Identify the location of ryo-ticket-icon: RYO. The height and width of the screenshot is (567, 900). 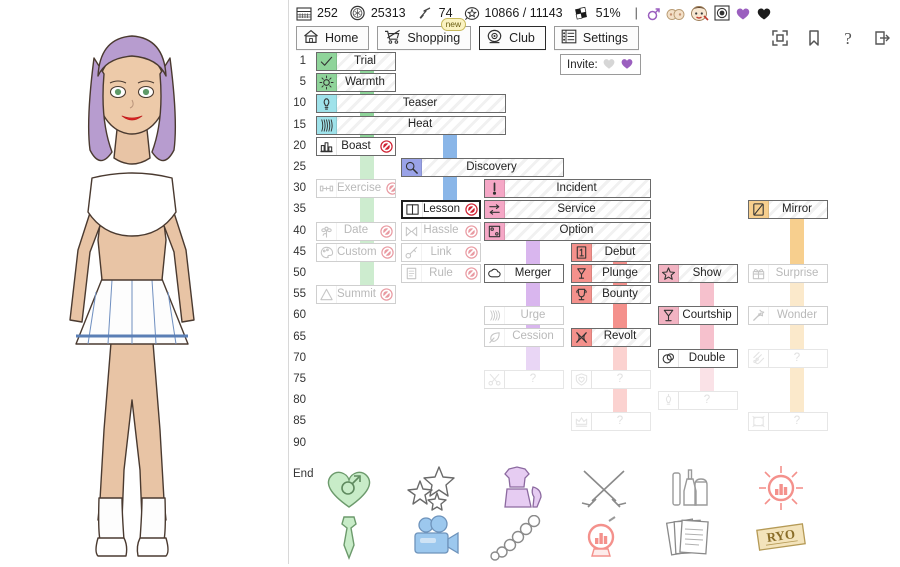
(781, 538).